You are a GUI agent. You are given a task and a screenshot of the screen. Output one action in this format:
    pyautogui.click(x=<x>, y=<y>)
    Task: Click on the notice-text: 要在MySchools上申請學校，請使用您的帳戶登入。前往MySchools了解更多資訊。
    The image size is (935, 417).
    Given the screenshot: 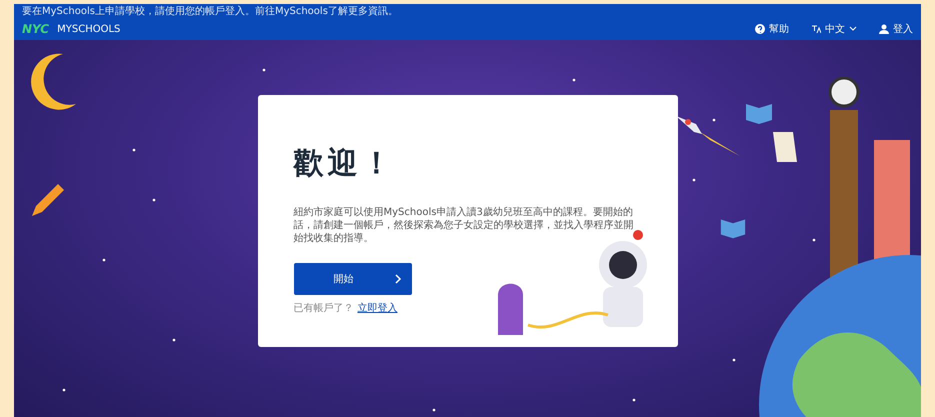 What is the action you would take?
    pyautogui.click(x=210, y=12)
    